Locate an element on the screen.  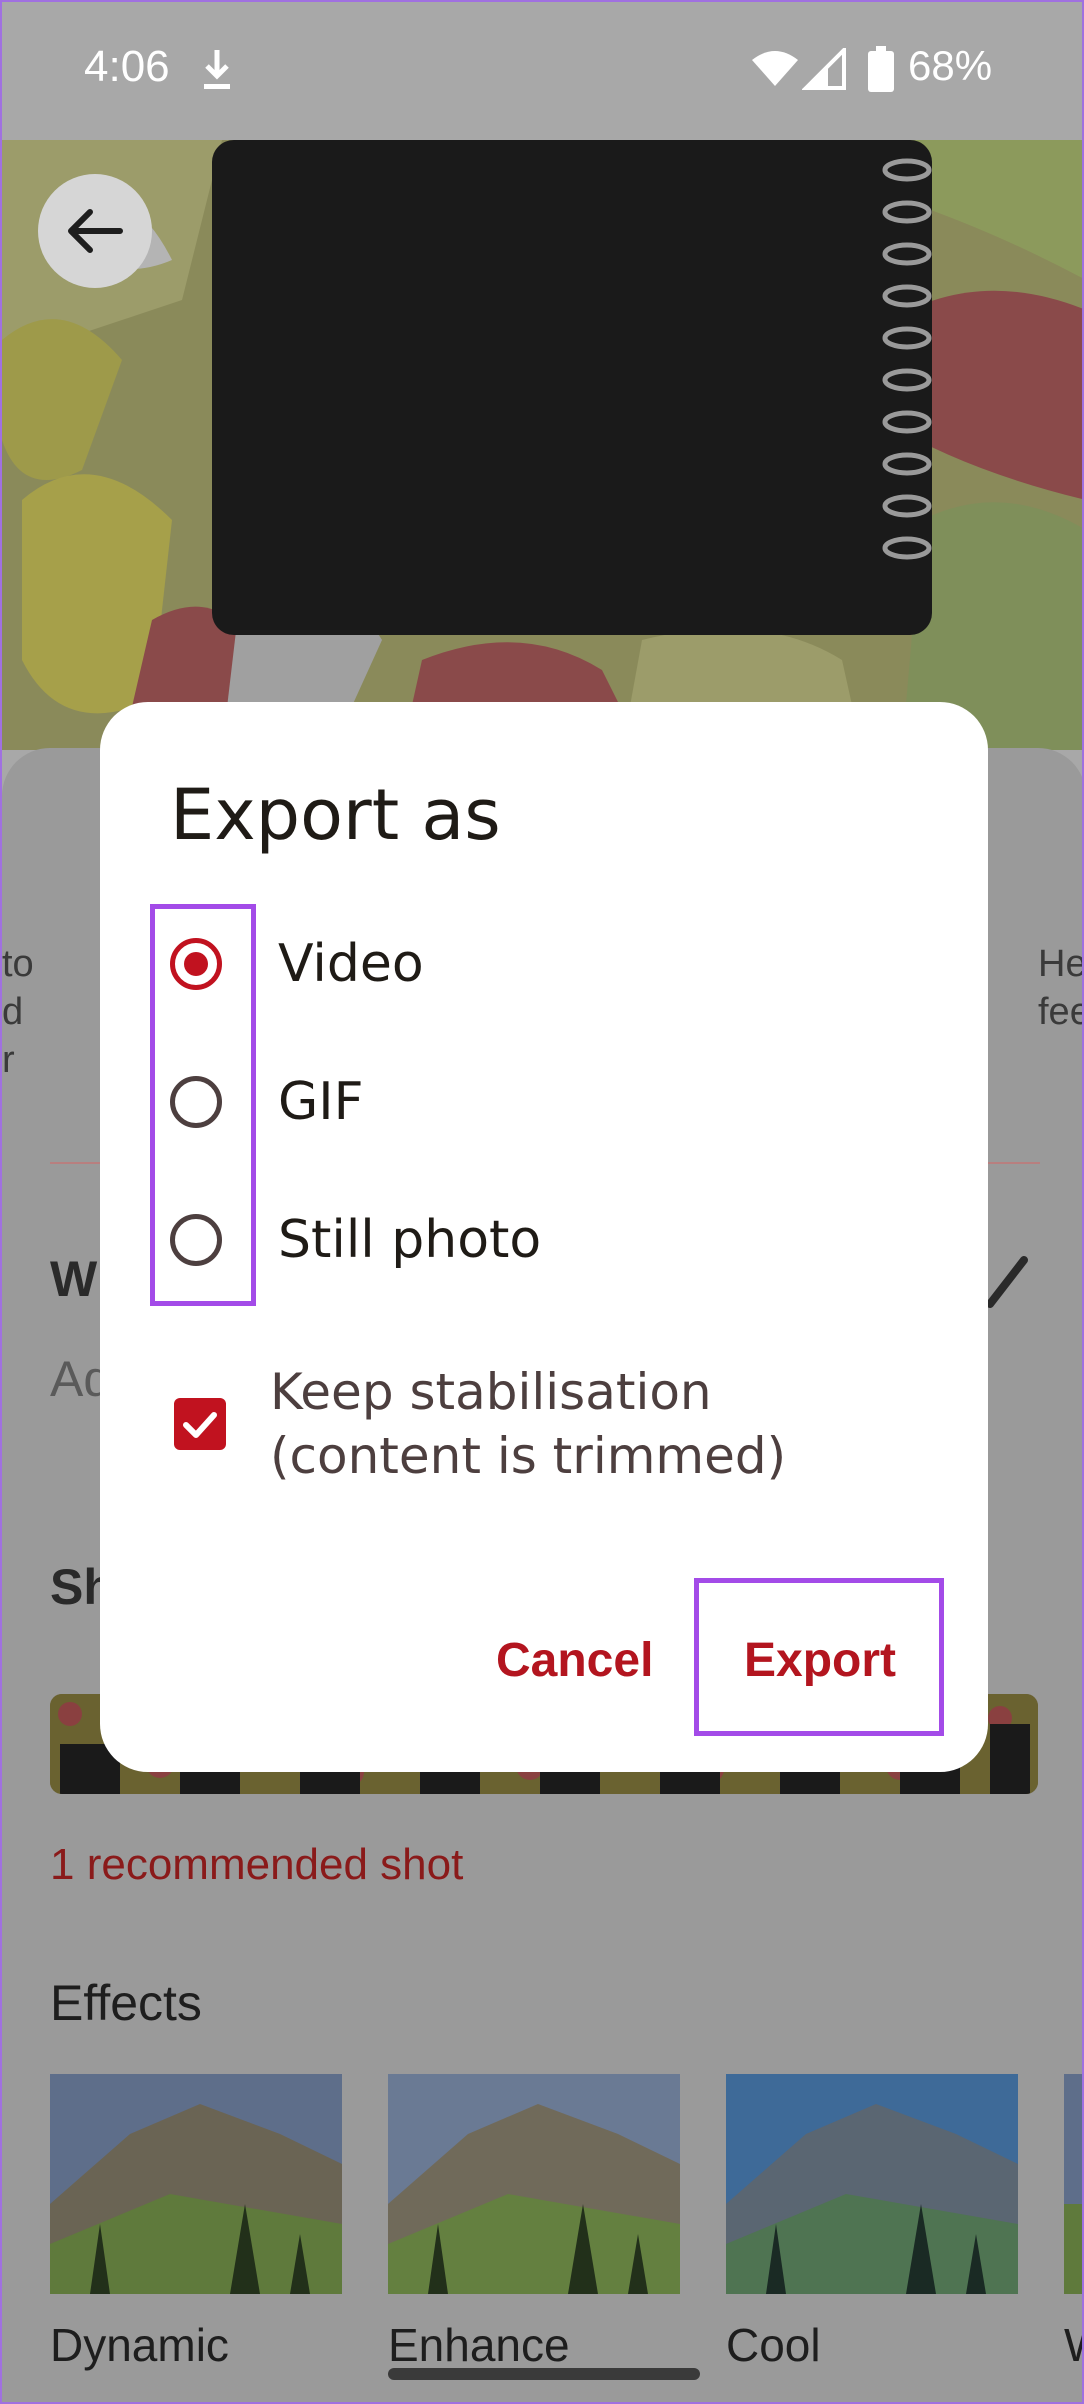
video-title: W is located at coordinates (74, 1279).